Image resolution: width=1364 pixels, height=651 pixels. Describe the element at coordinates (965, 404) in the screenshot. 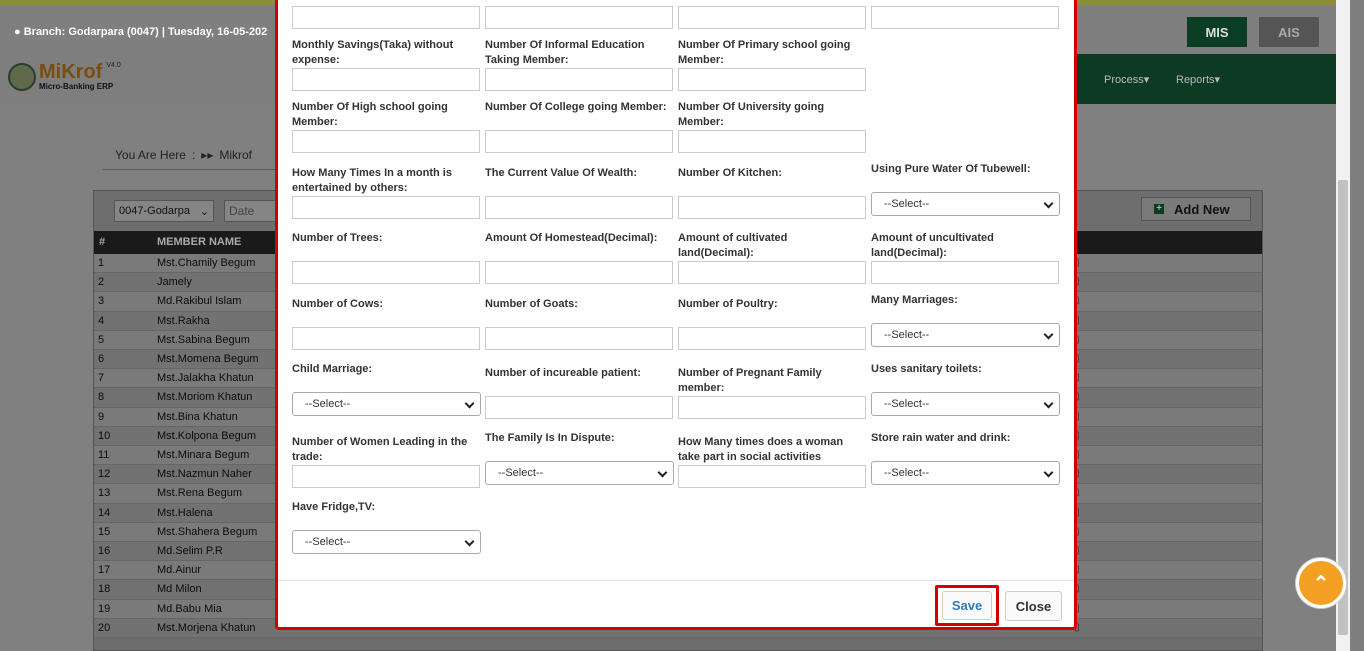

I see `sanitary-toilets-select: --Select--` at that location.